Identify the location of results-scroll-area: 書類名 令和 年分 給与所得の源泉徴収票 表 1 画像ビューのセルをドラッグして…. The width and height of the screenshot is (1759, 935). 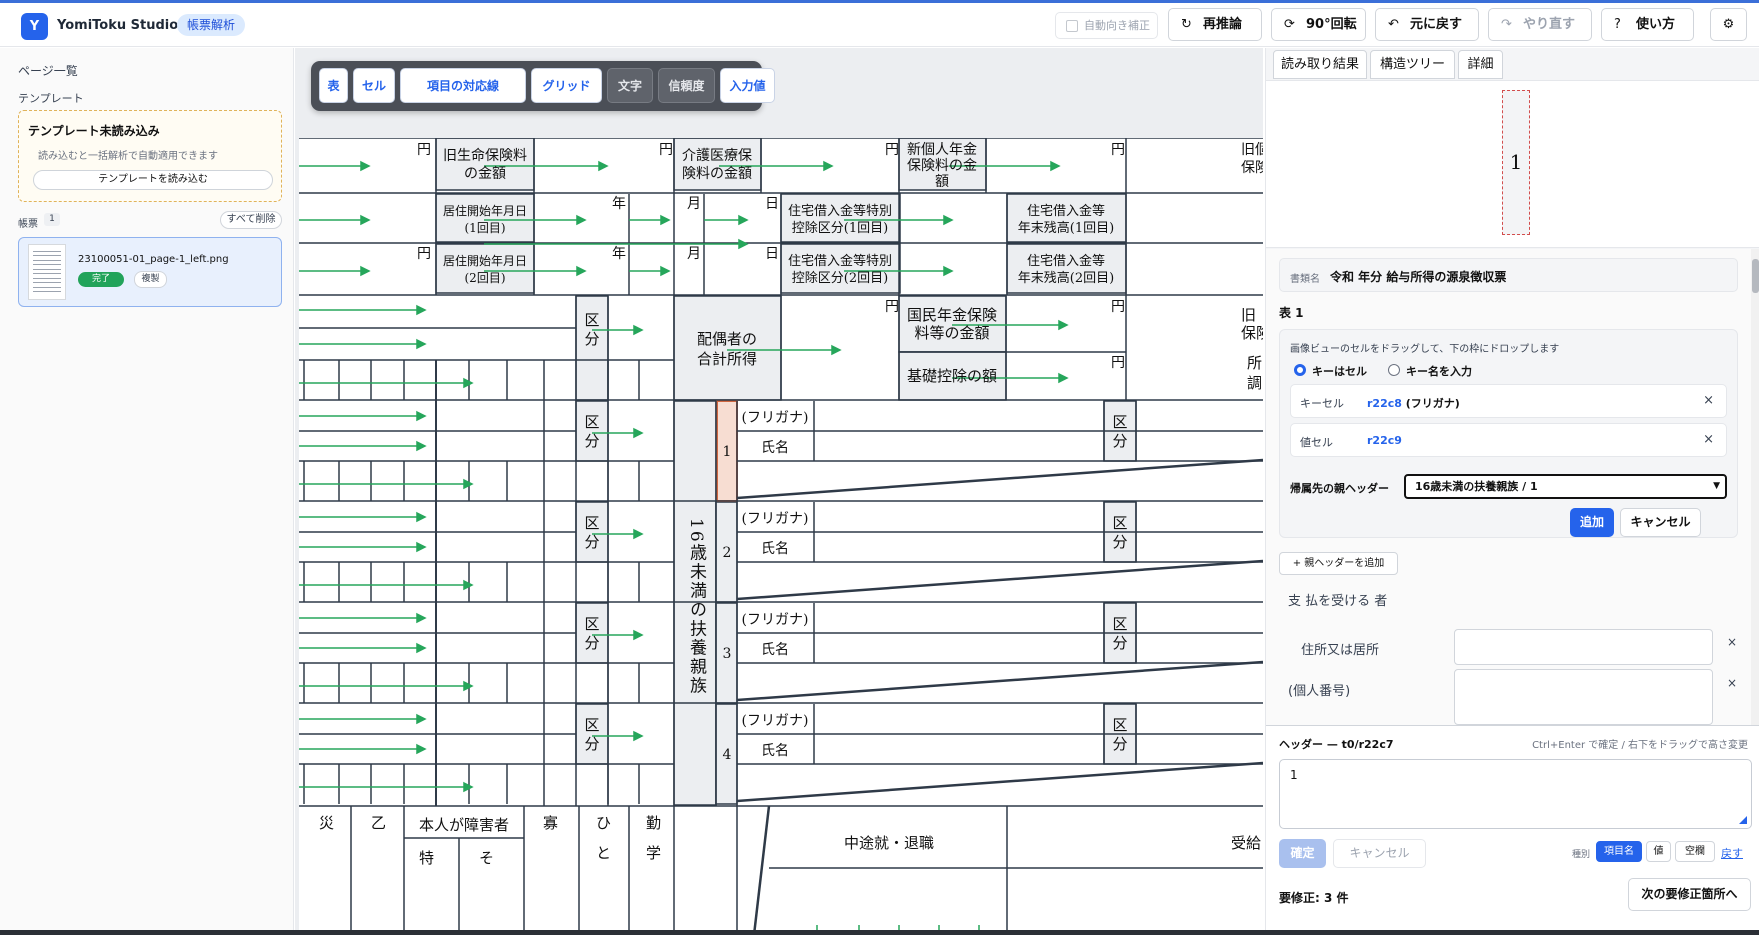
(1512, 487).